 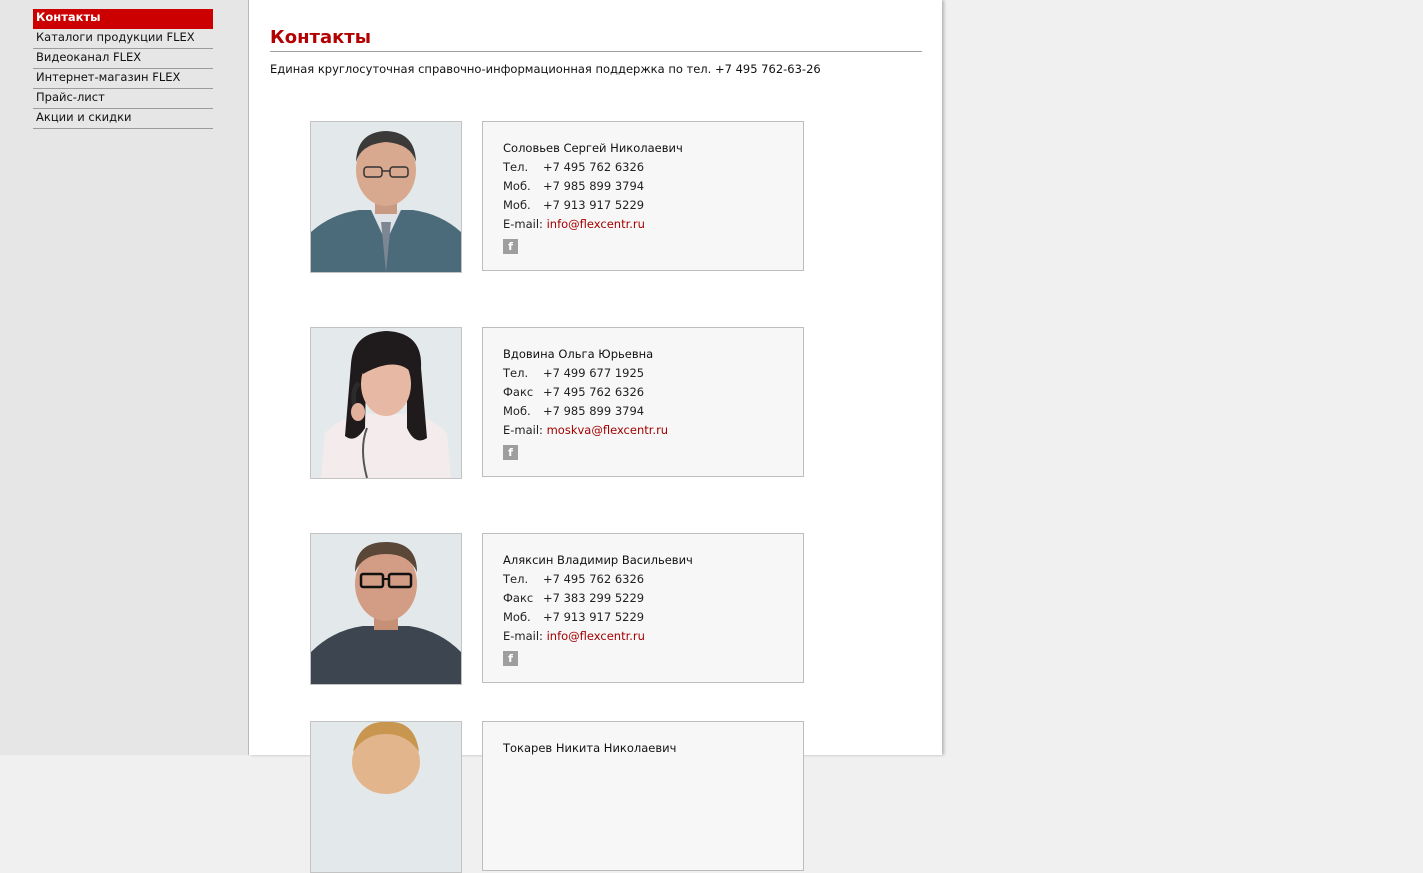 What do you see at coordinates (123, 39) in the screenshot?
I see `sidebar-item-catalogs: Каталоги продукции FLEX` at bounding box center [123, 39].